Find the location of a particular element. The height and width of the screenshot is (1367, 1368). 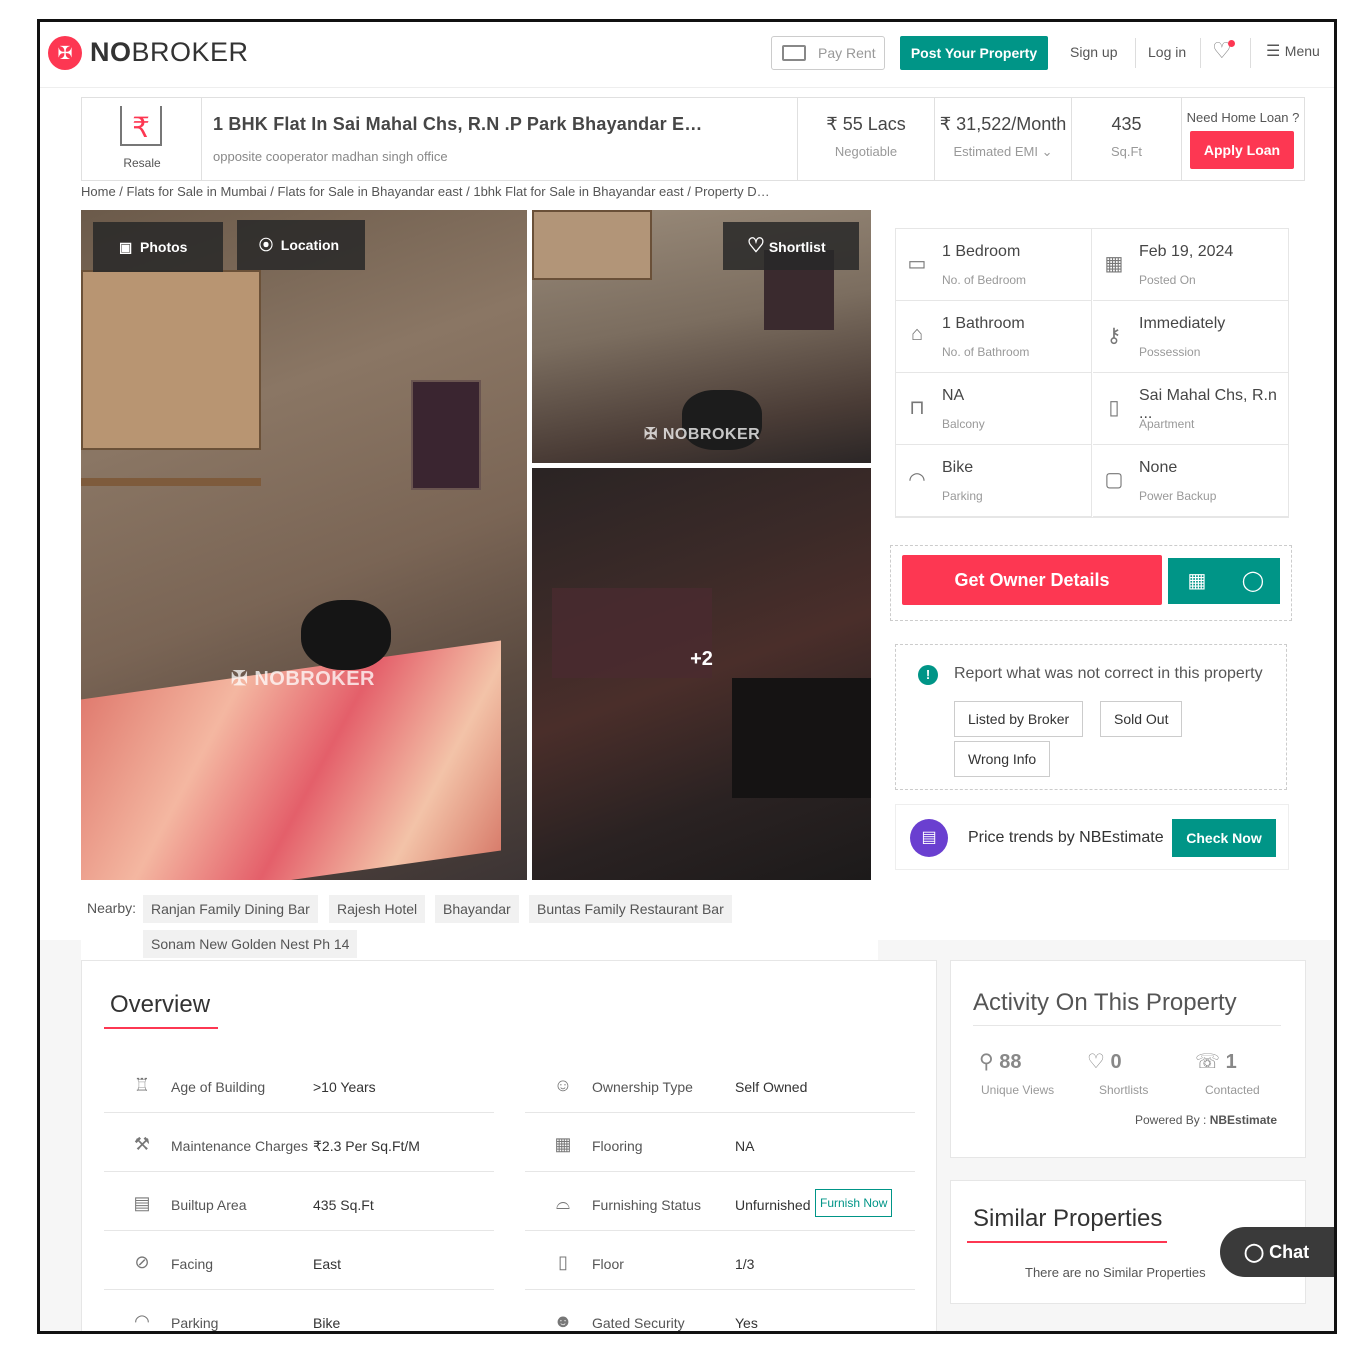

nearby-chip: Buntas Family Restaurant Bar is located at coordinates (630, 909).